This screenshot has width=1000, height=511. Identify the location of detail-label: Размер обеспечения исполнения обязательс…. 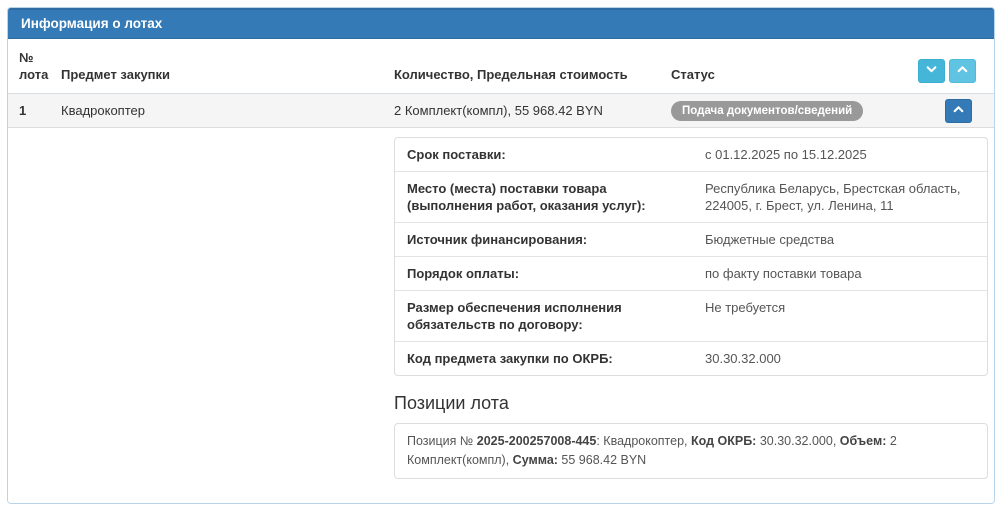
(514, 316).